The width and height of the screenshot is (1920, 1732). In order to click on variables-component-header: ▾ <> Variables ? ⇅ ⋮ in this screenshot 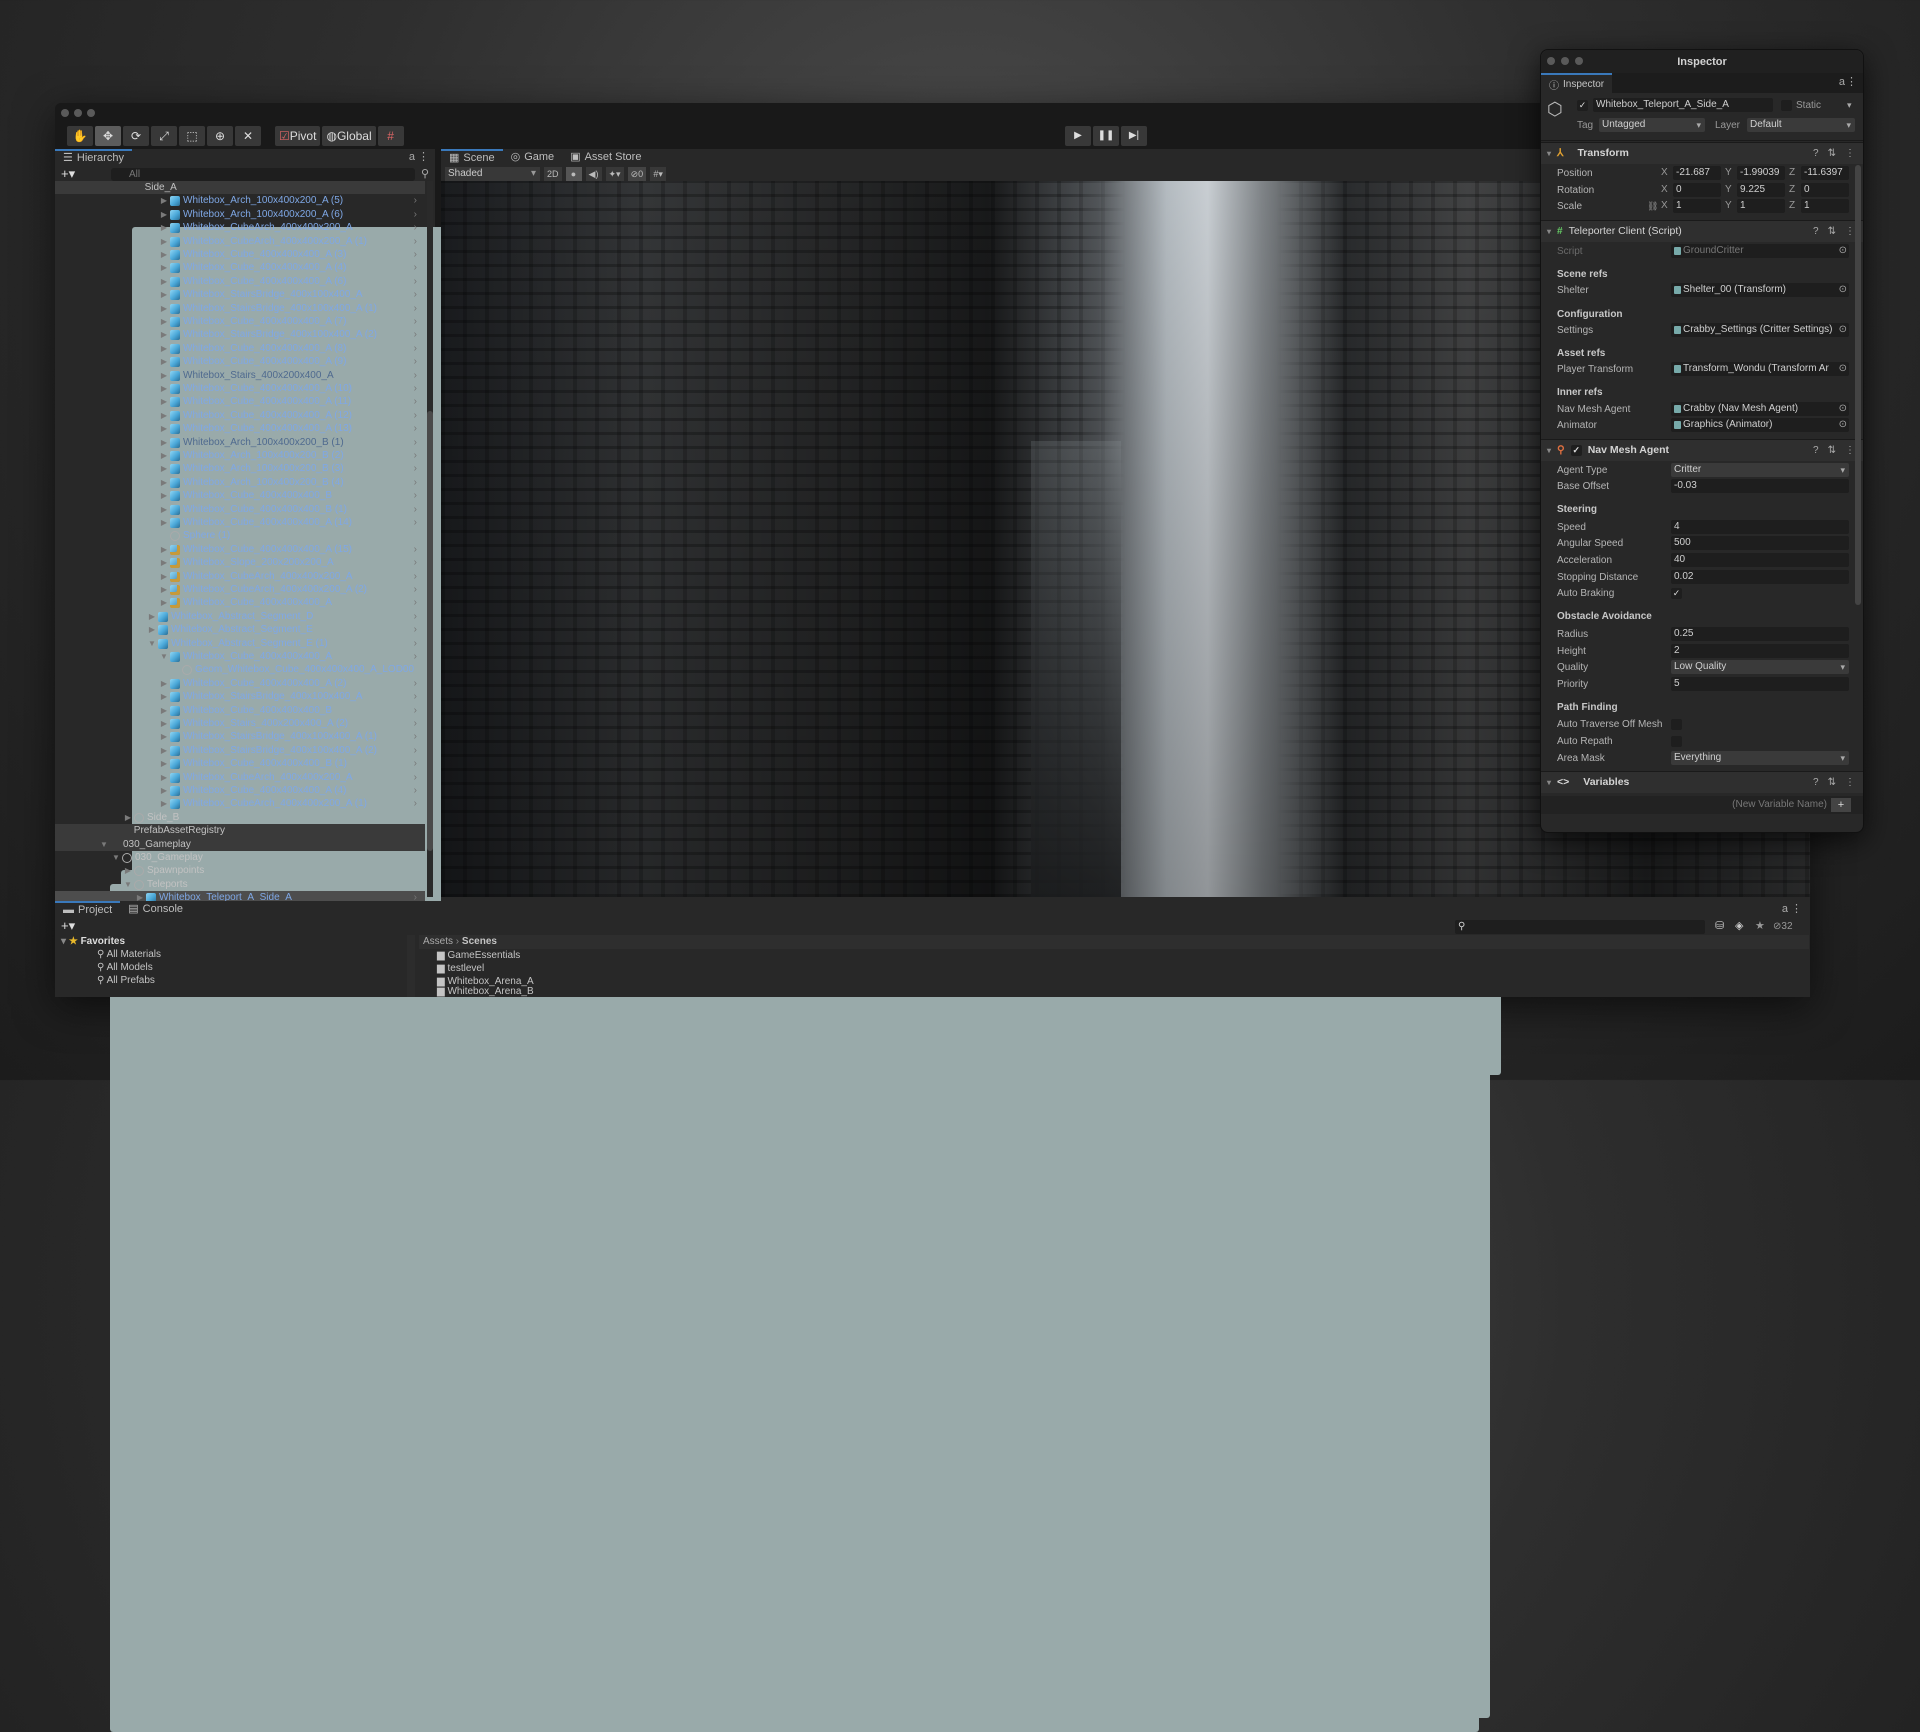, I will do `click(1702, 782)`.